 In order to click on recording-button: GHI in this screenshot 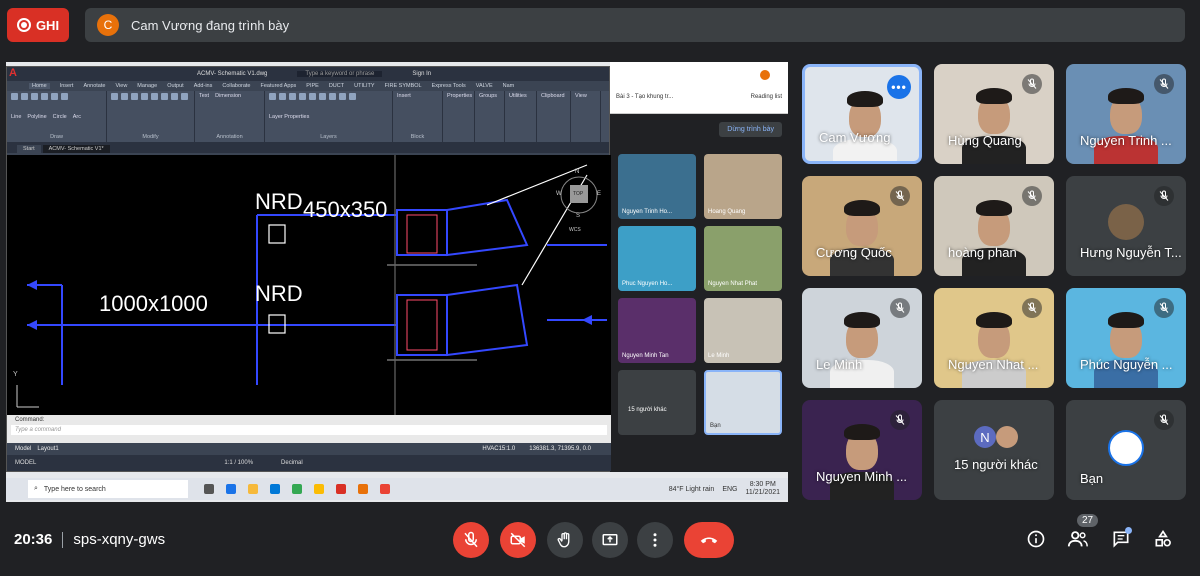, I will do `click(38, 25)`.